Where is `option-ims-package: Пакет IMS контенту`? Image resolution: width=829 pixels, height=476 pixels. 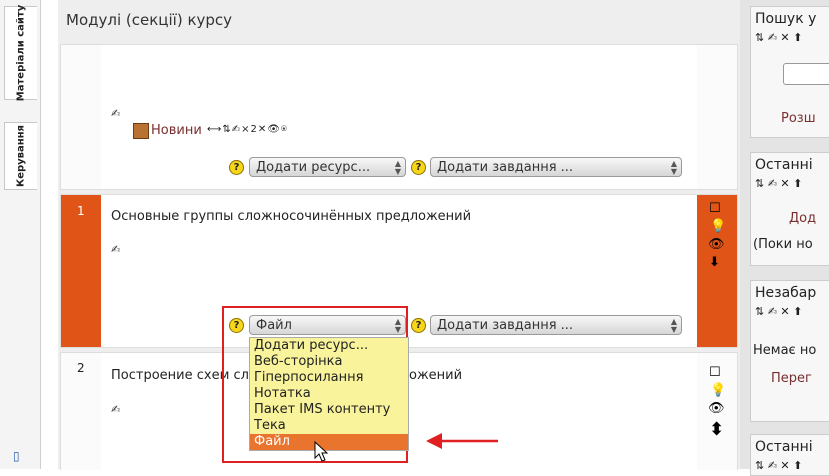
option-ims-package: Пакет IMS контенту is located at coordinates (329, 410).